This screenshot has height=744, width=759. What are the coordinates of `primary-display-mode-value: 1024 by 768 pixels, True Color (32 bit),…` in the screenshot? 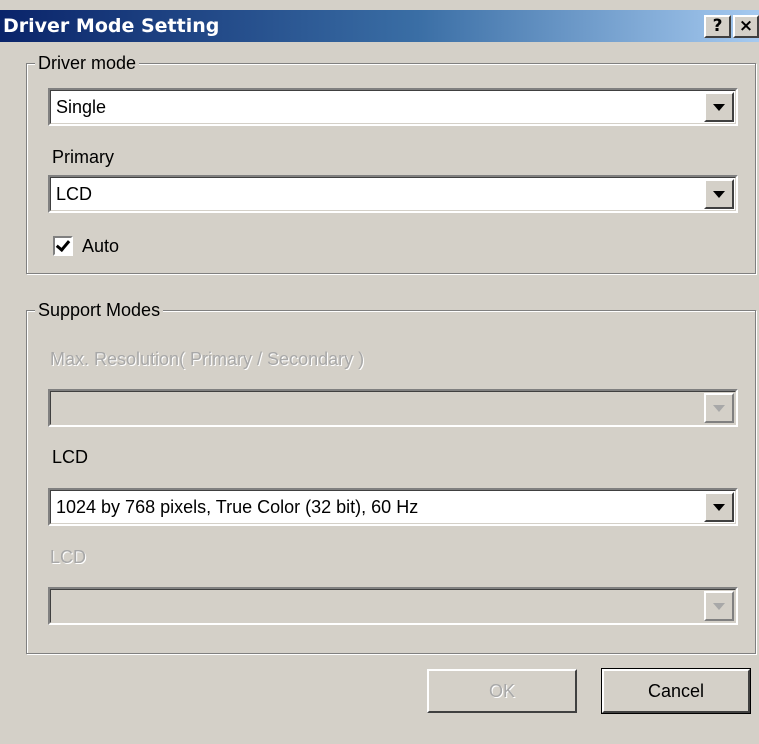 It's located at (237, 507).